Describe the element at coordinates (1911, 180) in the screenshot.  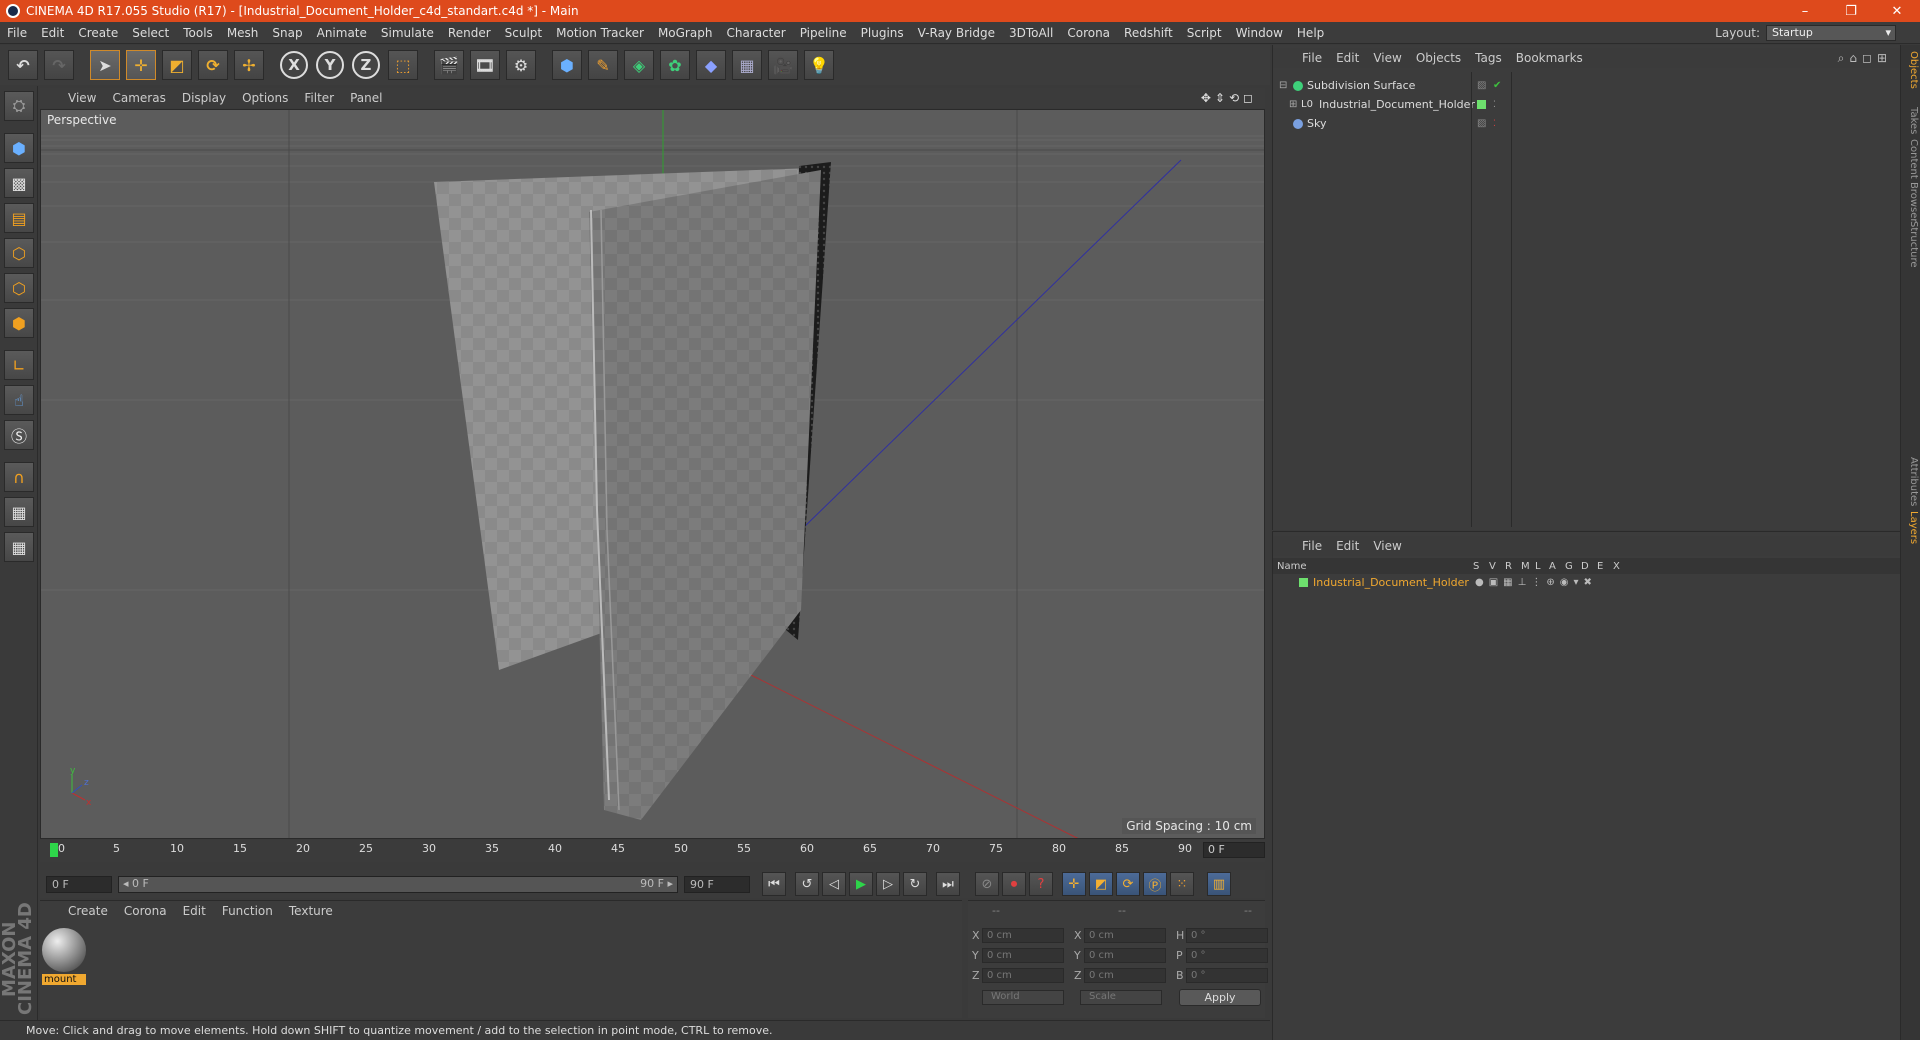
I see `tab-content-browser: Content Browser` at that location.